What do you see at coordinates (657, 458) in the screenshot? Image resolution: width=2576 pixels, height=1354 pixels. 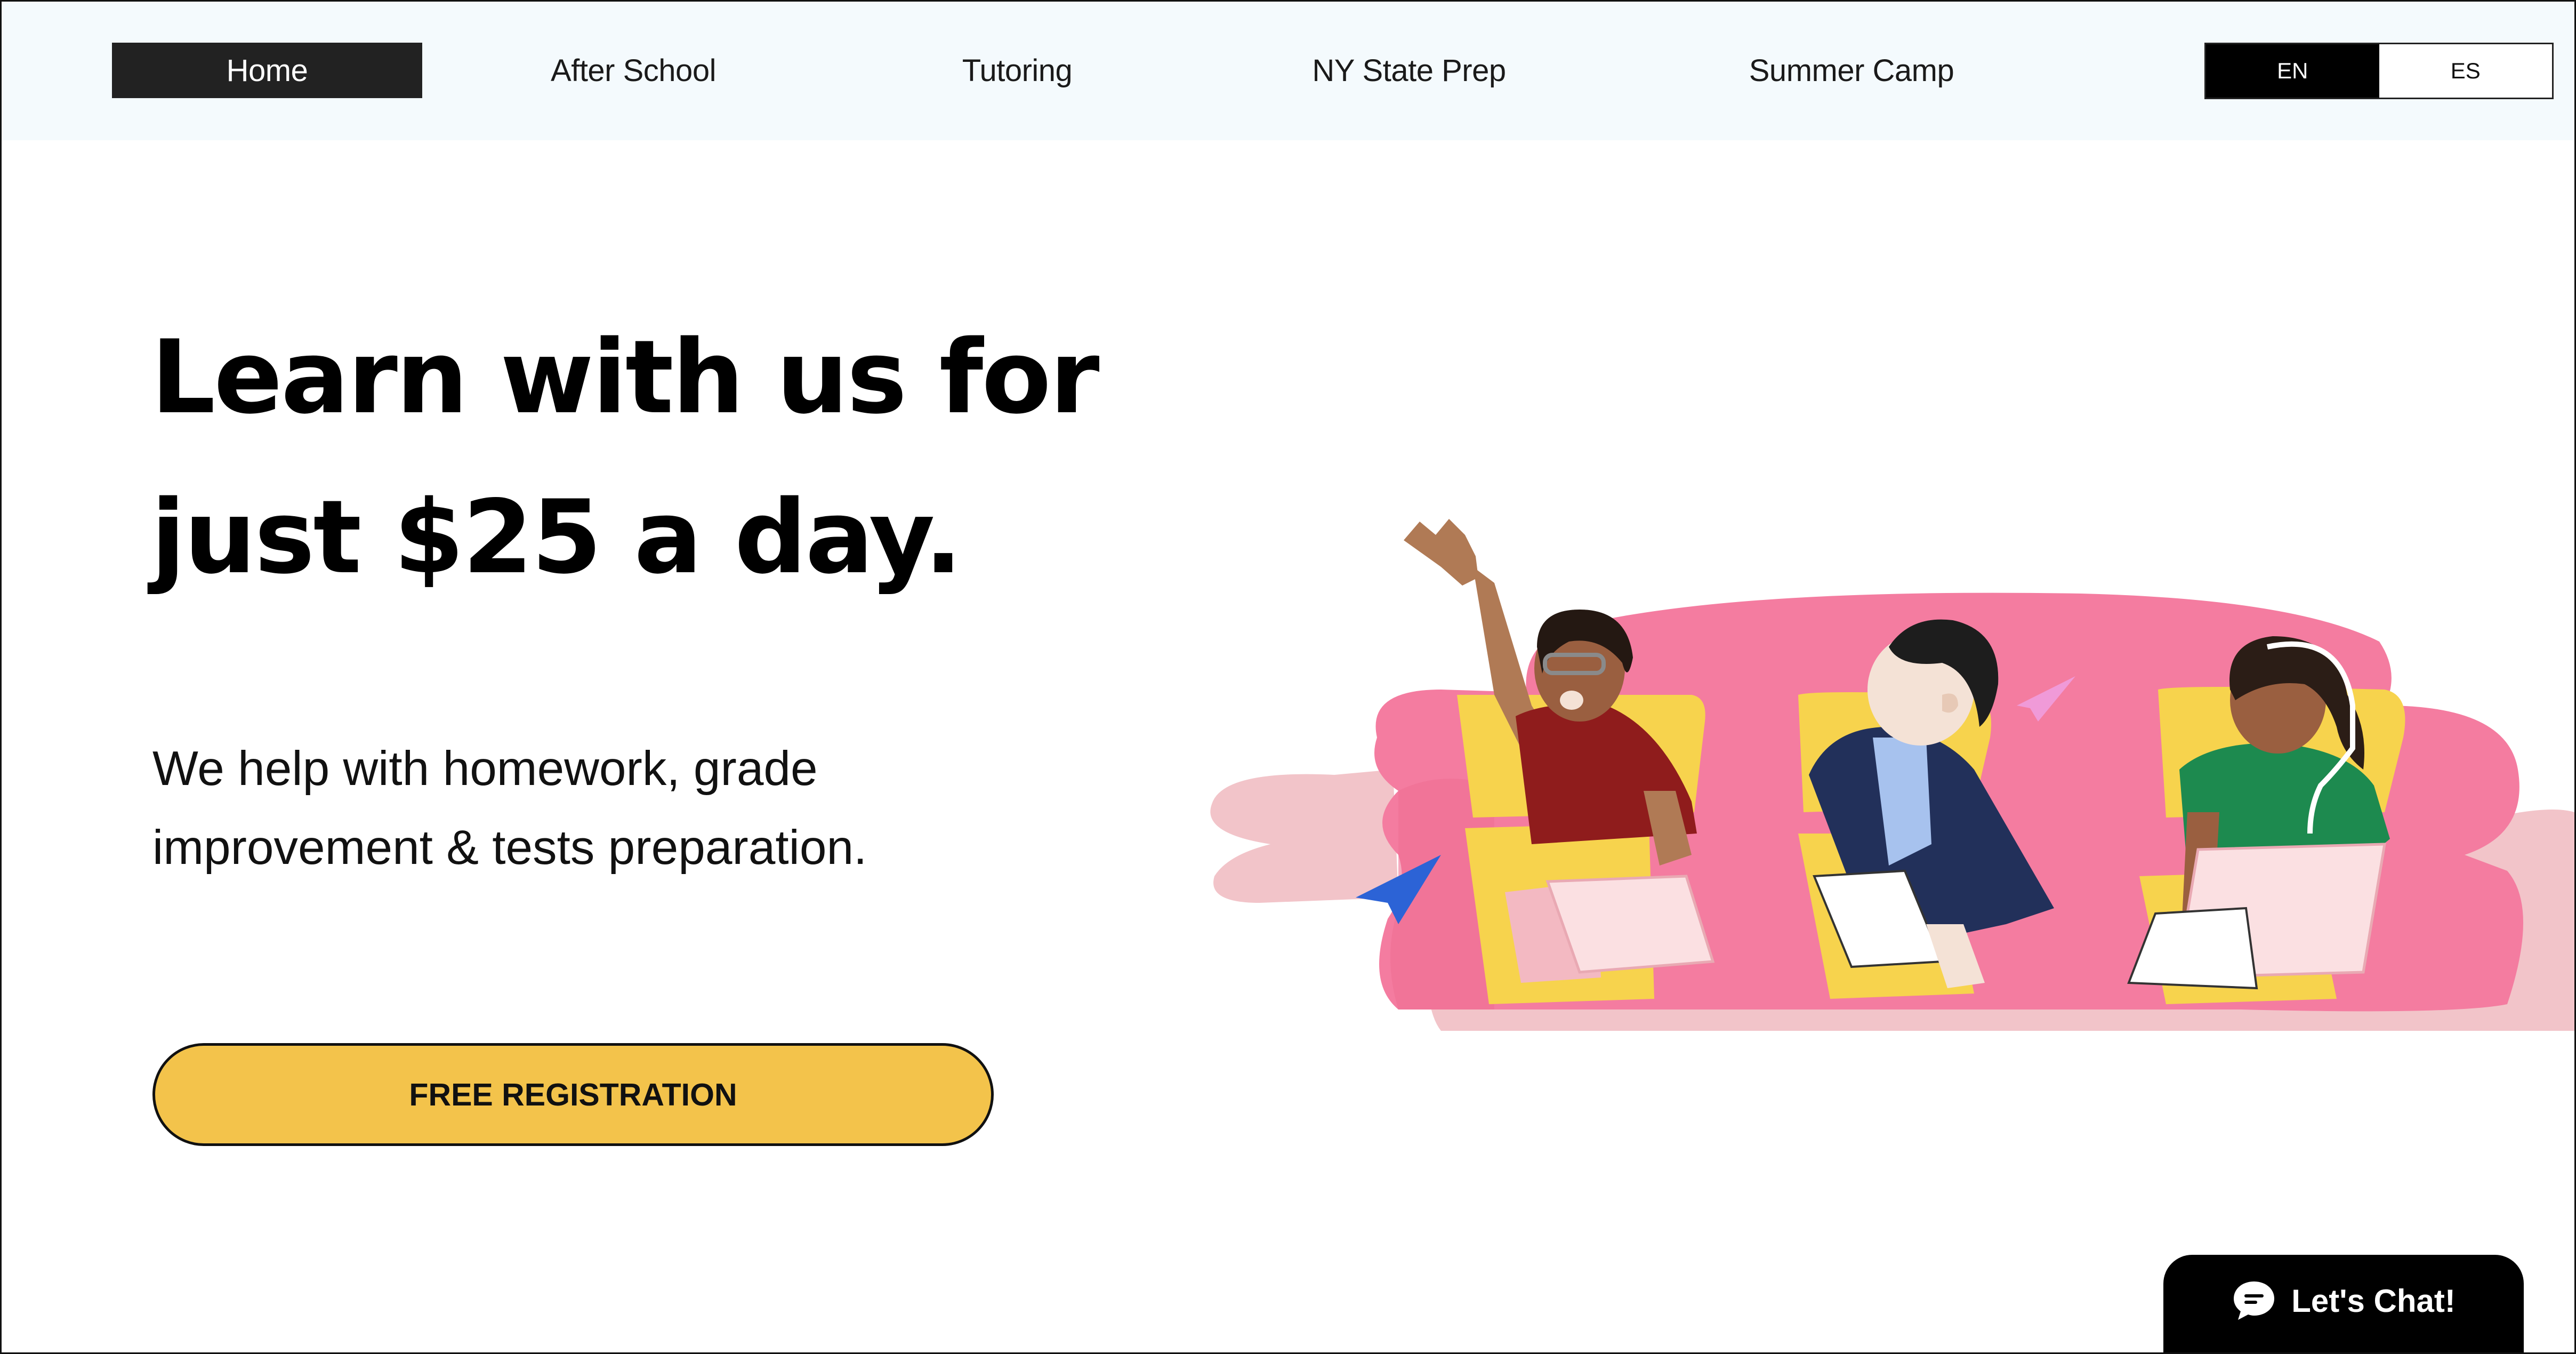 I see `hero-headline: Learn with us for just $25 a day.` at bounding box center [657, 458].